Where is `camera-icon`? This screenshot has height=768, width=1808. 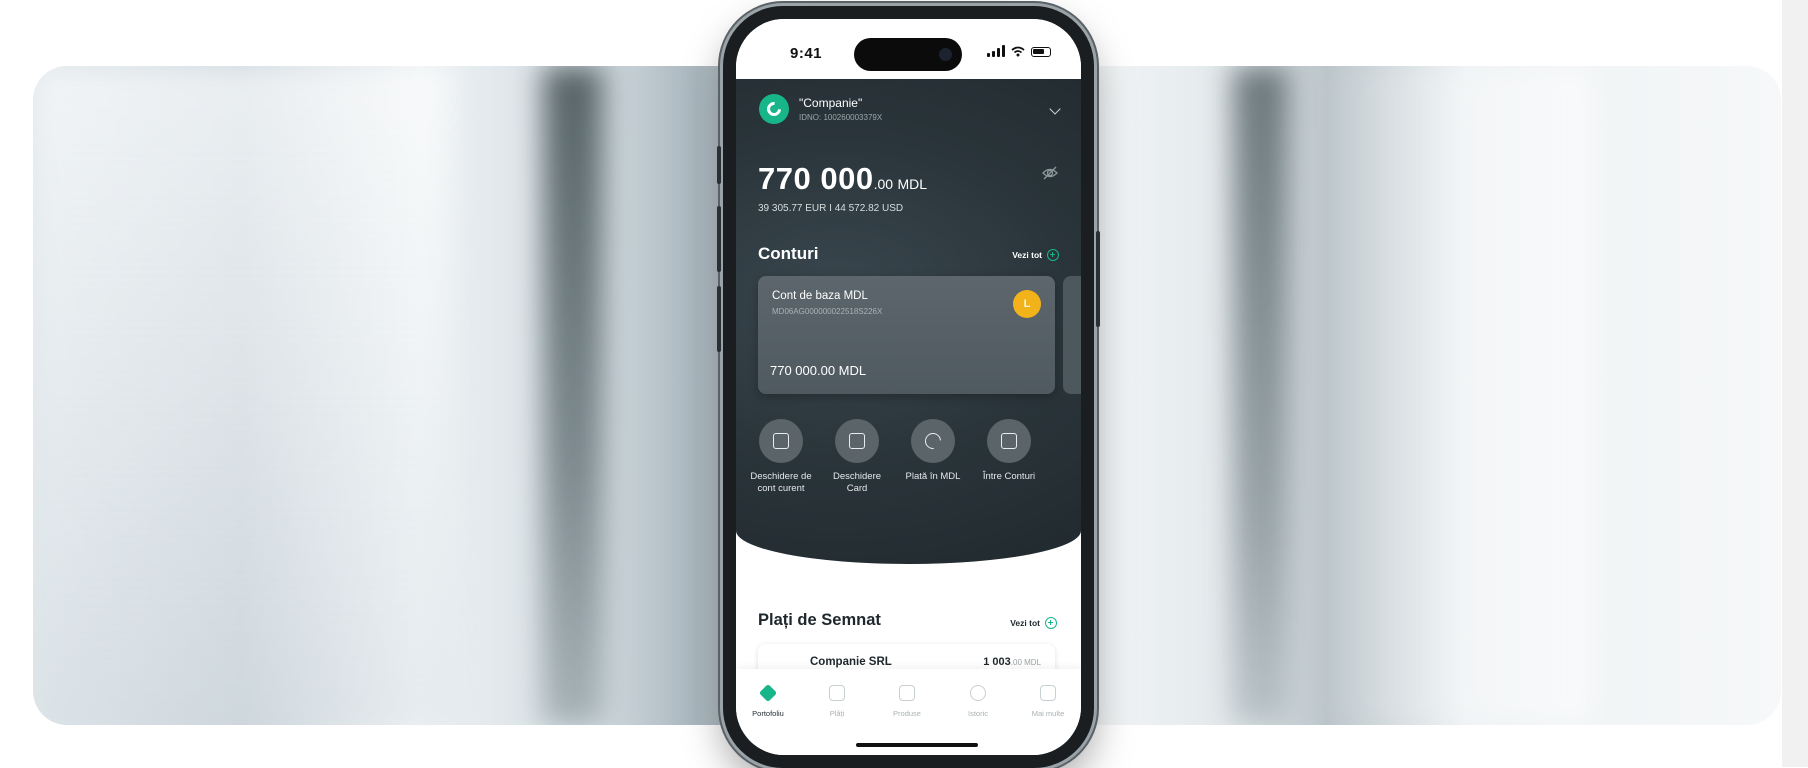 camera-icon is located at coordinates (945, 54).